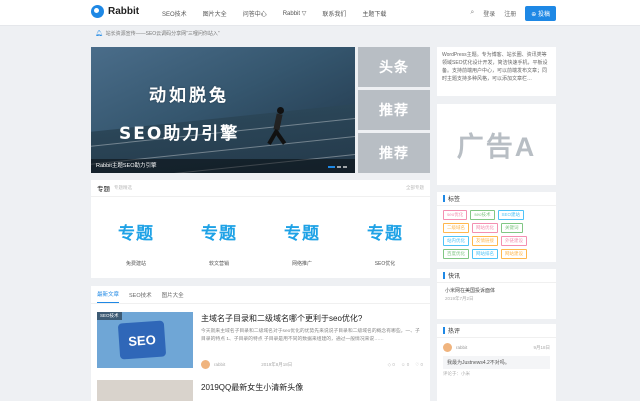  I want to click on article-author: rabbit, so click(219, 364).